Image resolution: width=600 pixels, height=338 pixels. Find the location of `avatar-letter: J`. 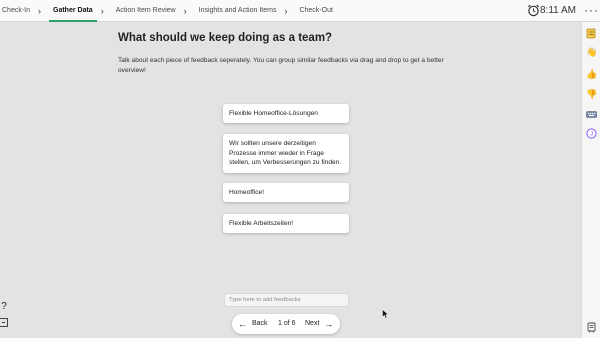

avatar-letter: J is located at coordinates (591, 135).